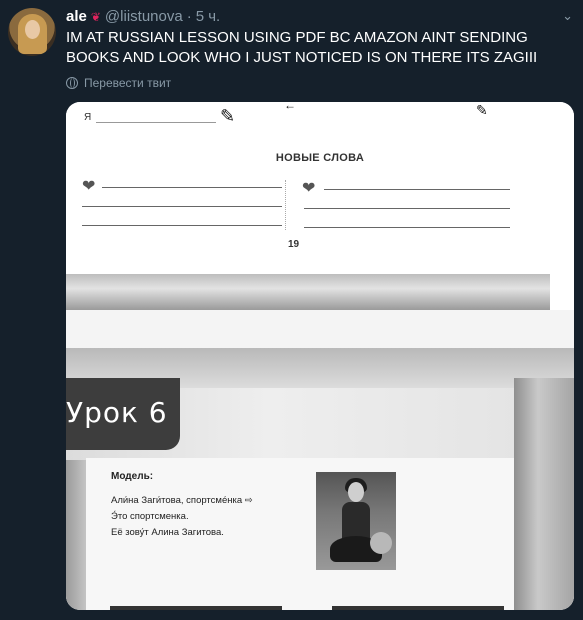  Describe the element at coordinates (567, 16) in the screenshot. I see `chevron-down-icon: ⌄` at that location.